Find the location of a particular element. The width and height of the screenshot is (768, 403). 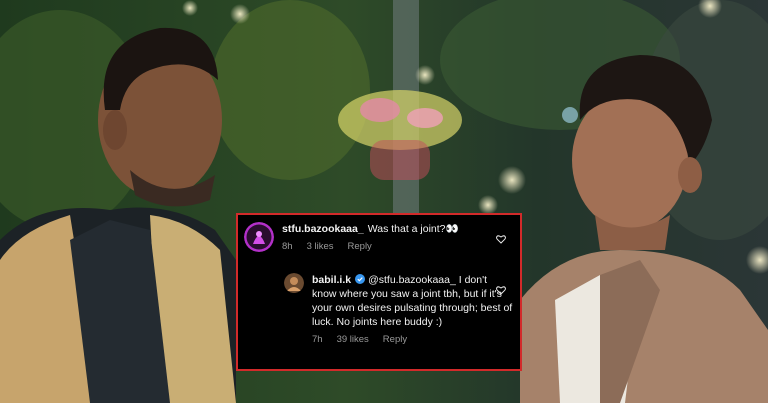

comment-time: 8h is located at coordinates (287, 246).